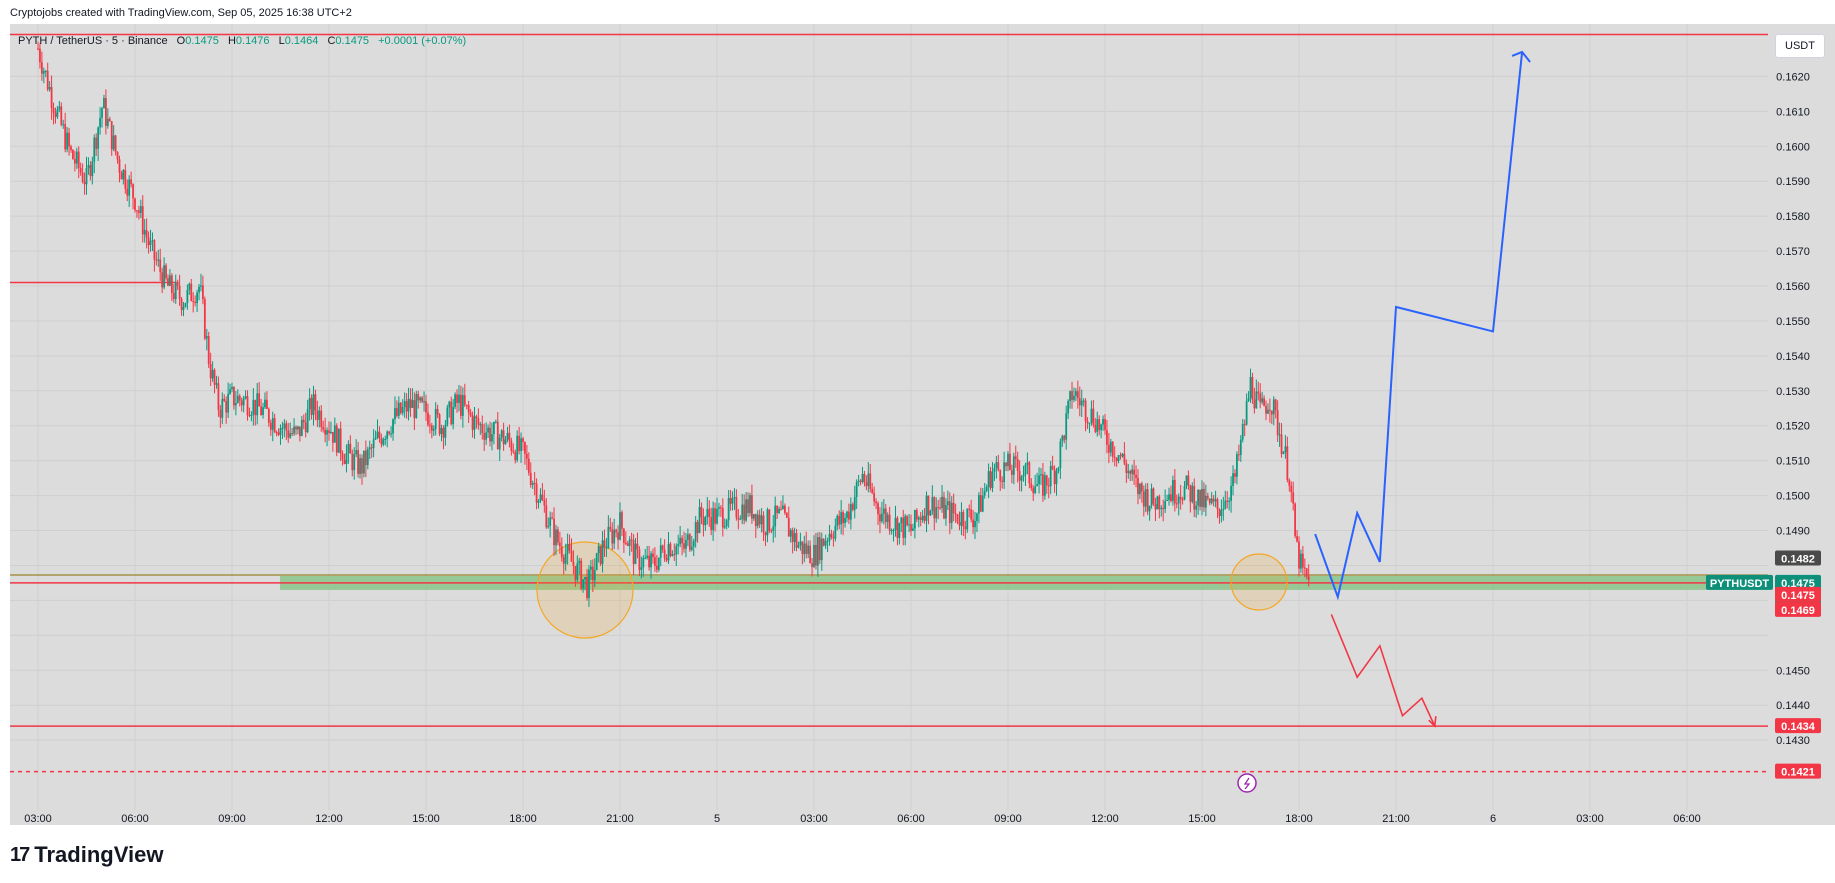  Describe the element at coordinates (1798, 559) in the screenshot. I see `price-label-text: 0.1482` at that location.